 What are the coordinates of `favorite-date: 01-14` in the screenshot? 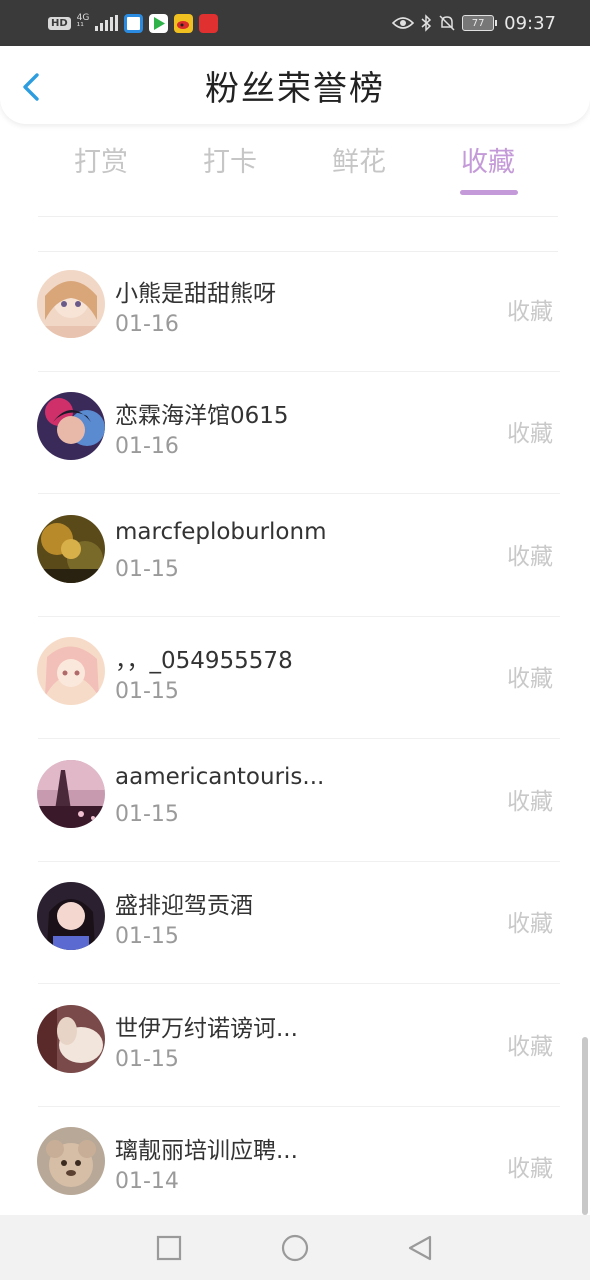 It's located at (147, 1181).